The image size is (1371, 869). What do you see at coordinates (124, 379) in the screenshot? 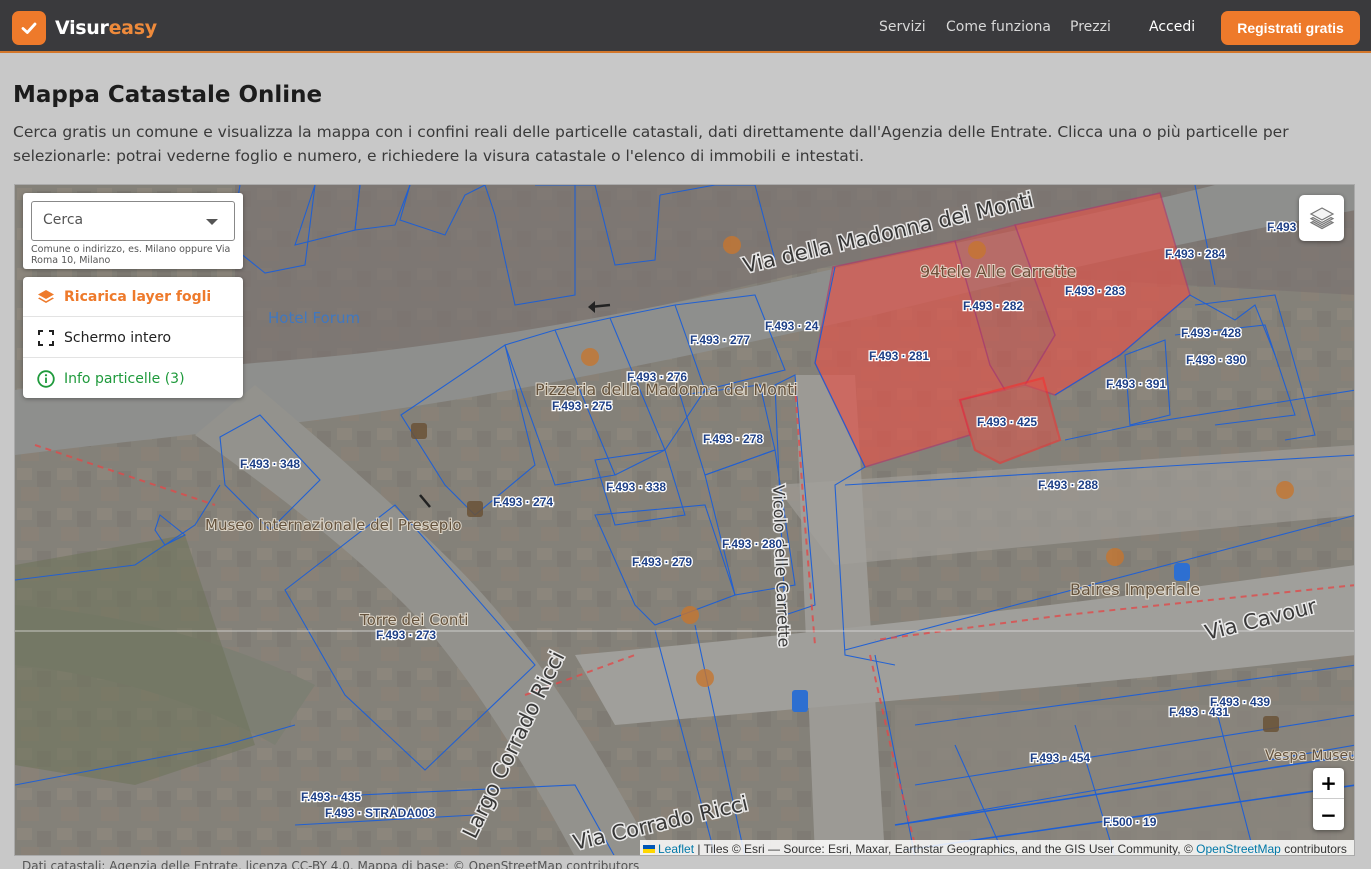
I see `parcel-info-label: Info particelle (3)` at bounding box center [124, 379].